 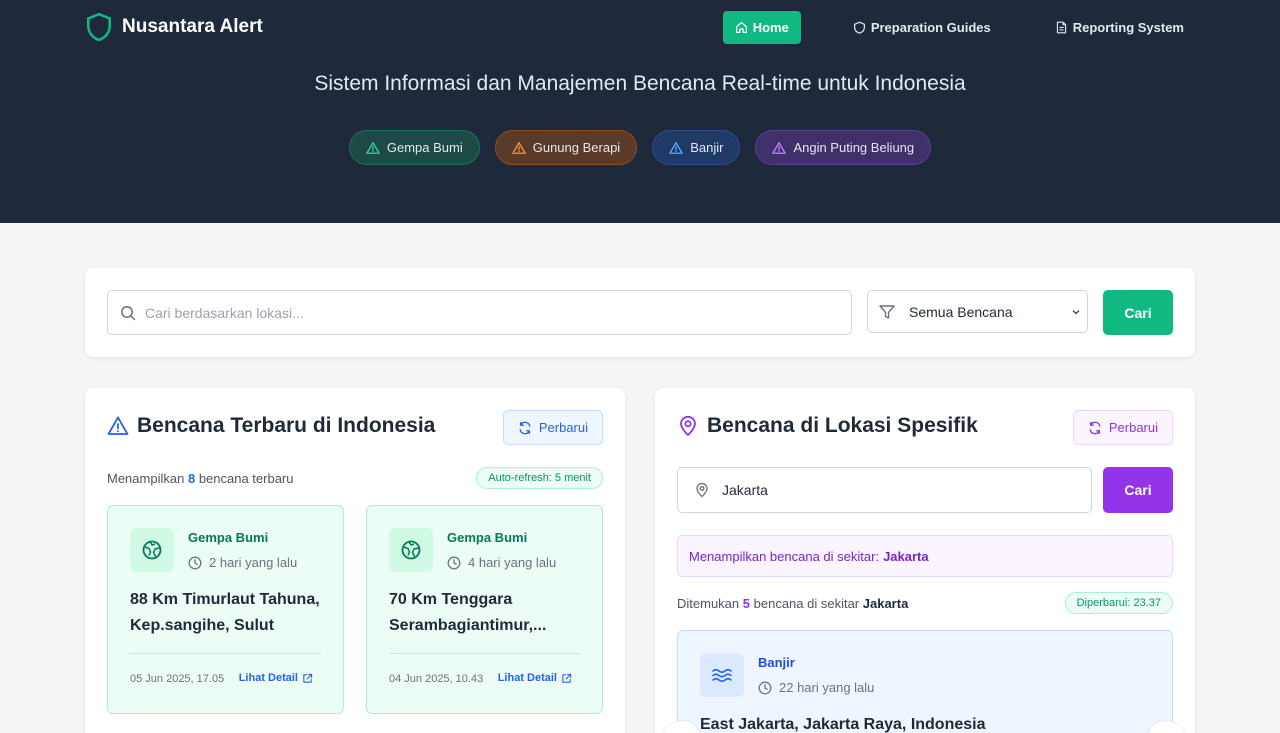 What do you see at coordinates (843, 724) in the screenshot?
I see `event-title: East Jakarta, Jakarta Raya, Indonesia` at bounding box center [843, 724].